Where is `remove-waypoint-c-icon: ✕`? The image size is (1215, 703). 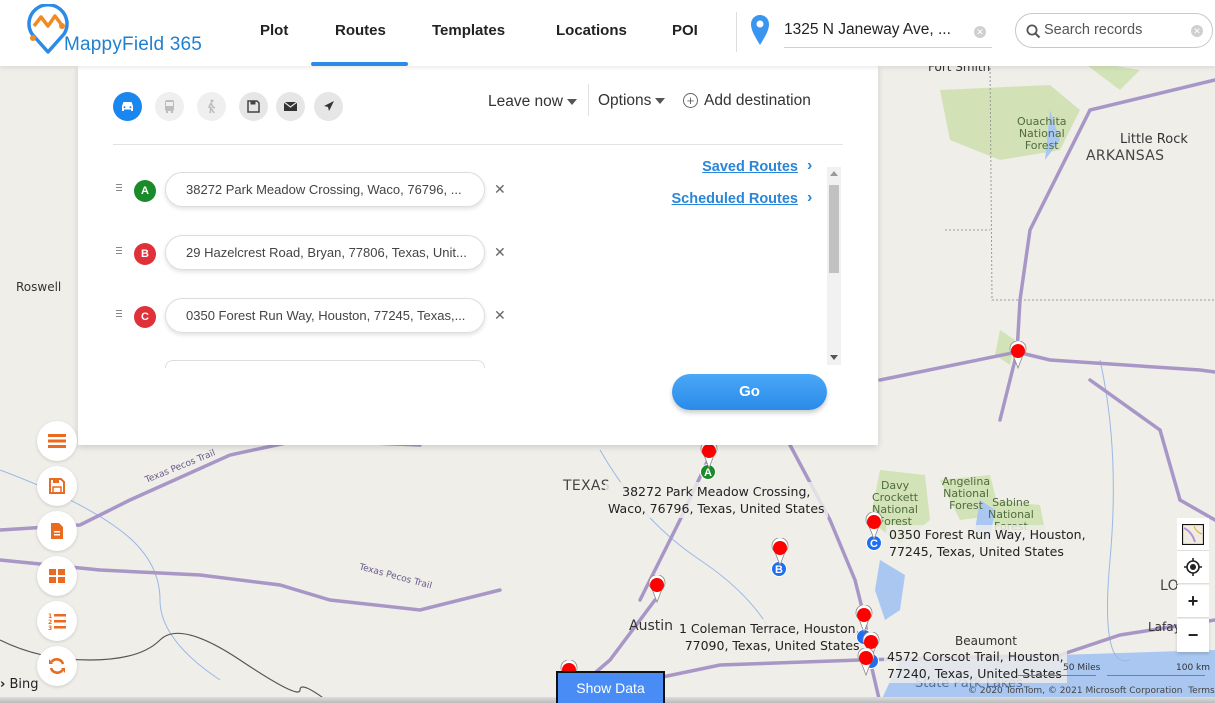
remove-waypoint-c-icon: ✕ is located at coordinates (500, 315).